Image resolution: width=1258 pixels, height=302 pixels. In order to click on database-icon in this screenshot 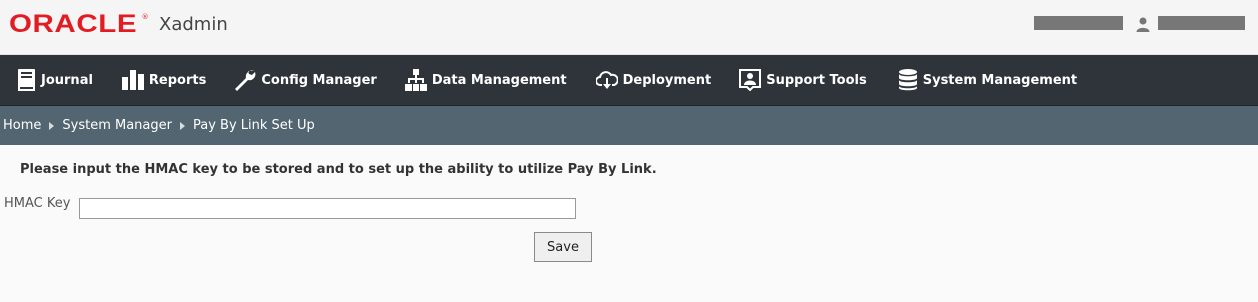, I will do `click(907, 80)`.